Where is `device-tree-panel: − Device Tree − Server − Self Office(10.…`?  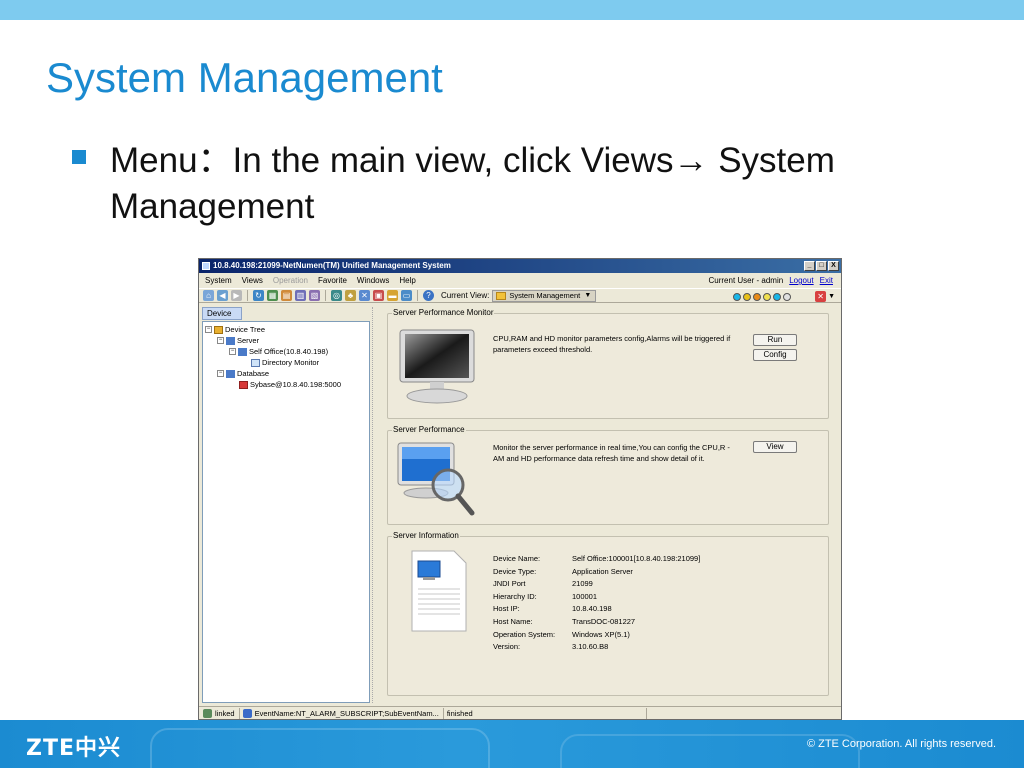 device-tree-panel: − Device Tree − Server − Self Office(10.… is located at coordinates (286, 512).